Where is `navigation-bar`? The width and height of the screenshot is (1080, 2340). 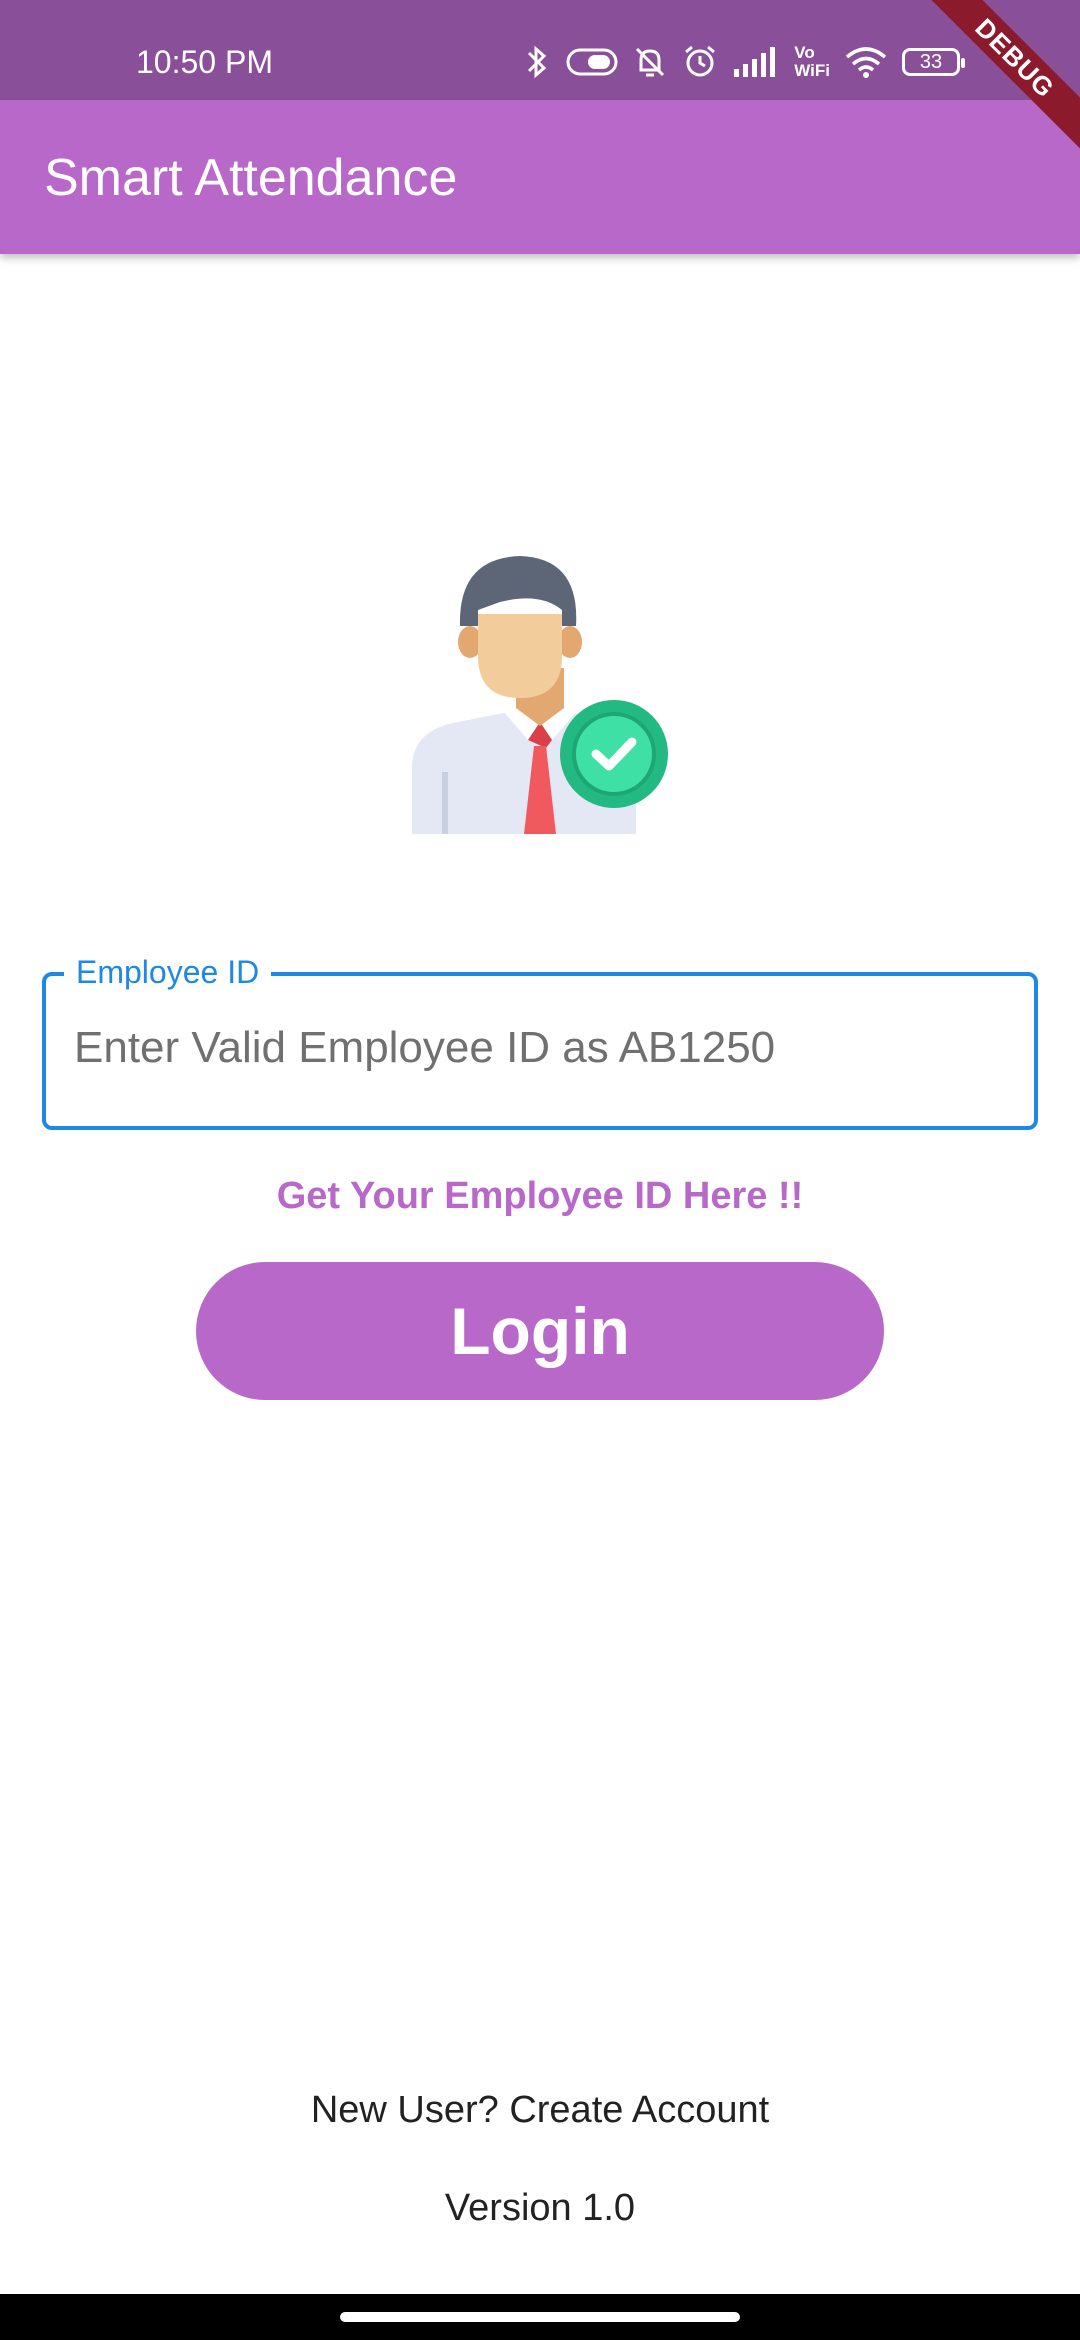 navigation-bar is located at coordinates (540, 2317).